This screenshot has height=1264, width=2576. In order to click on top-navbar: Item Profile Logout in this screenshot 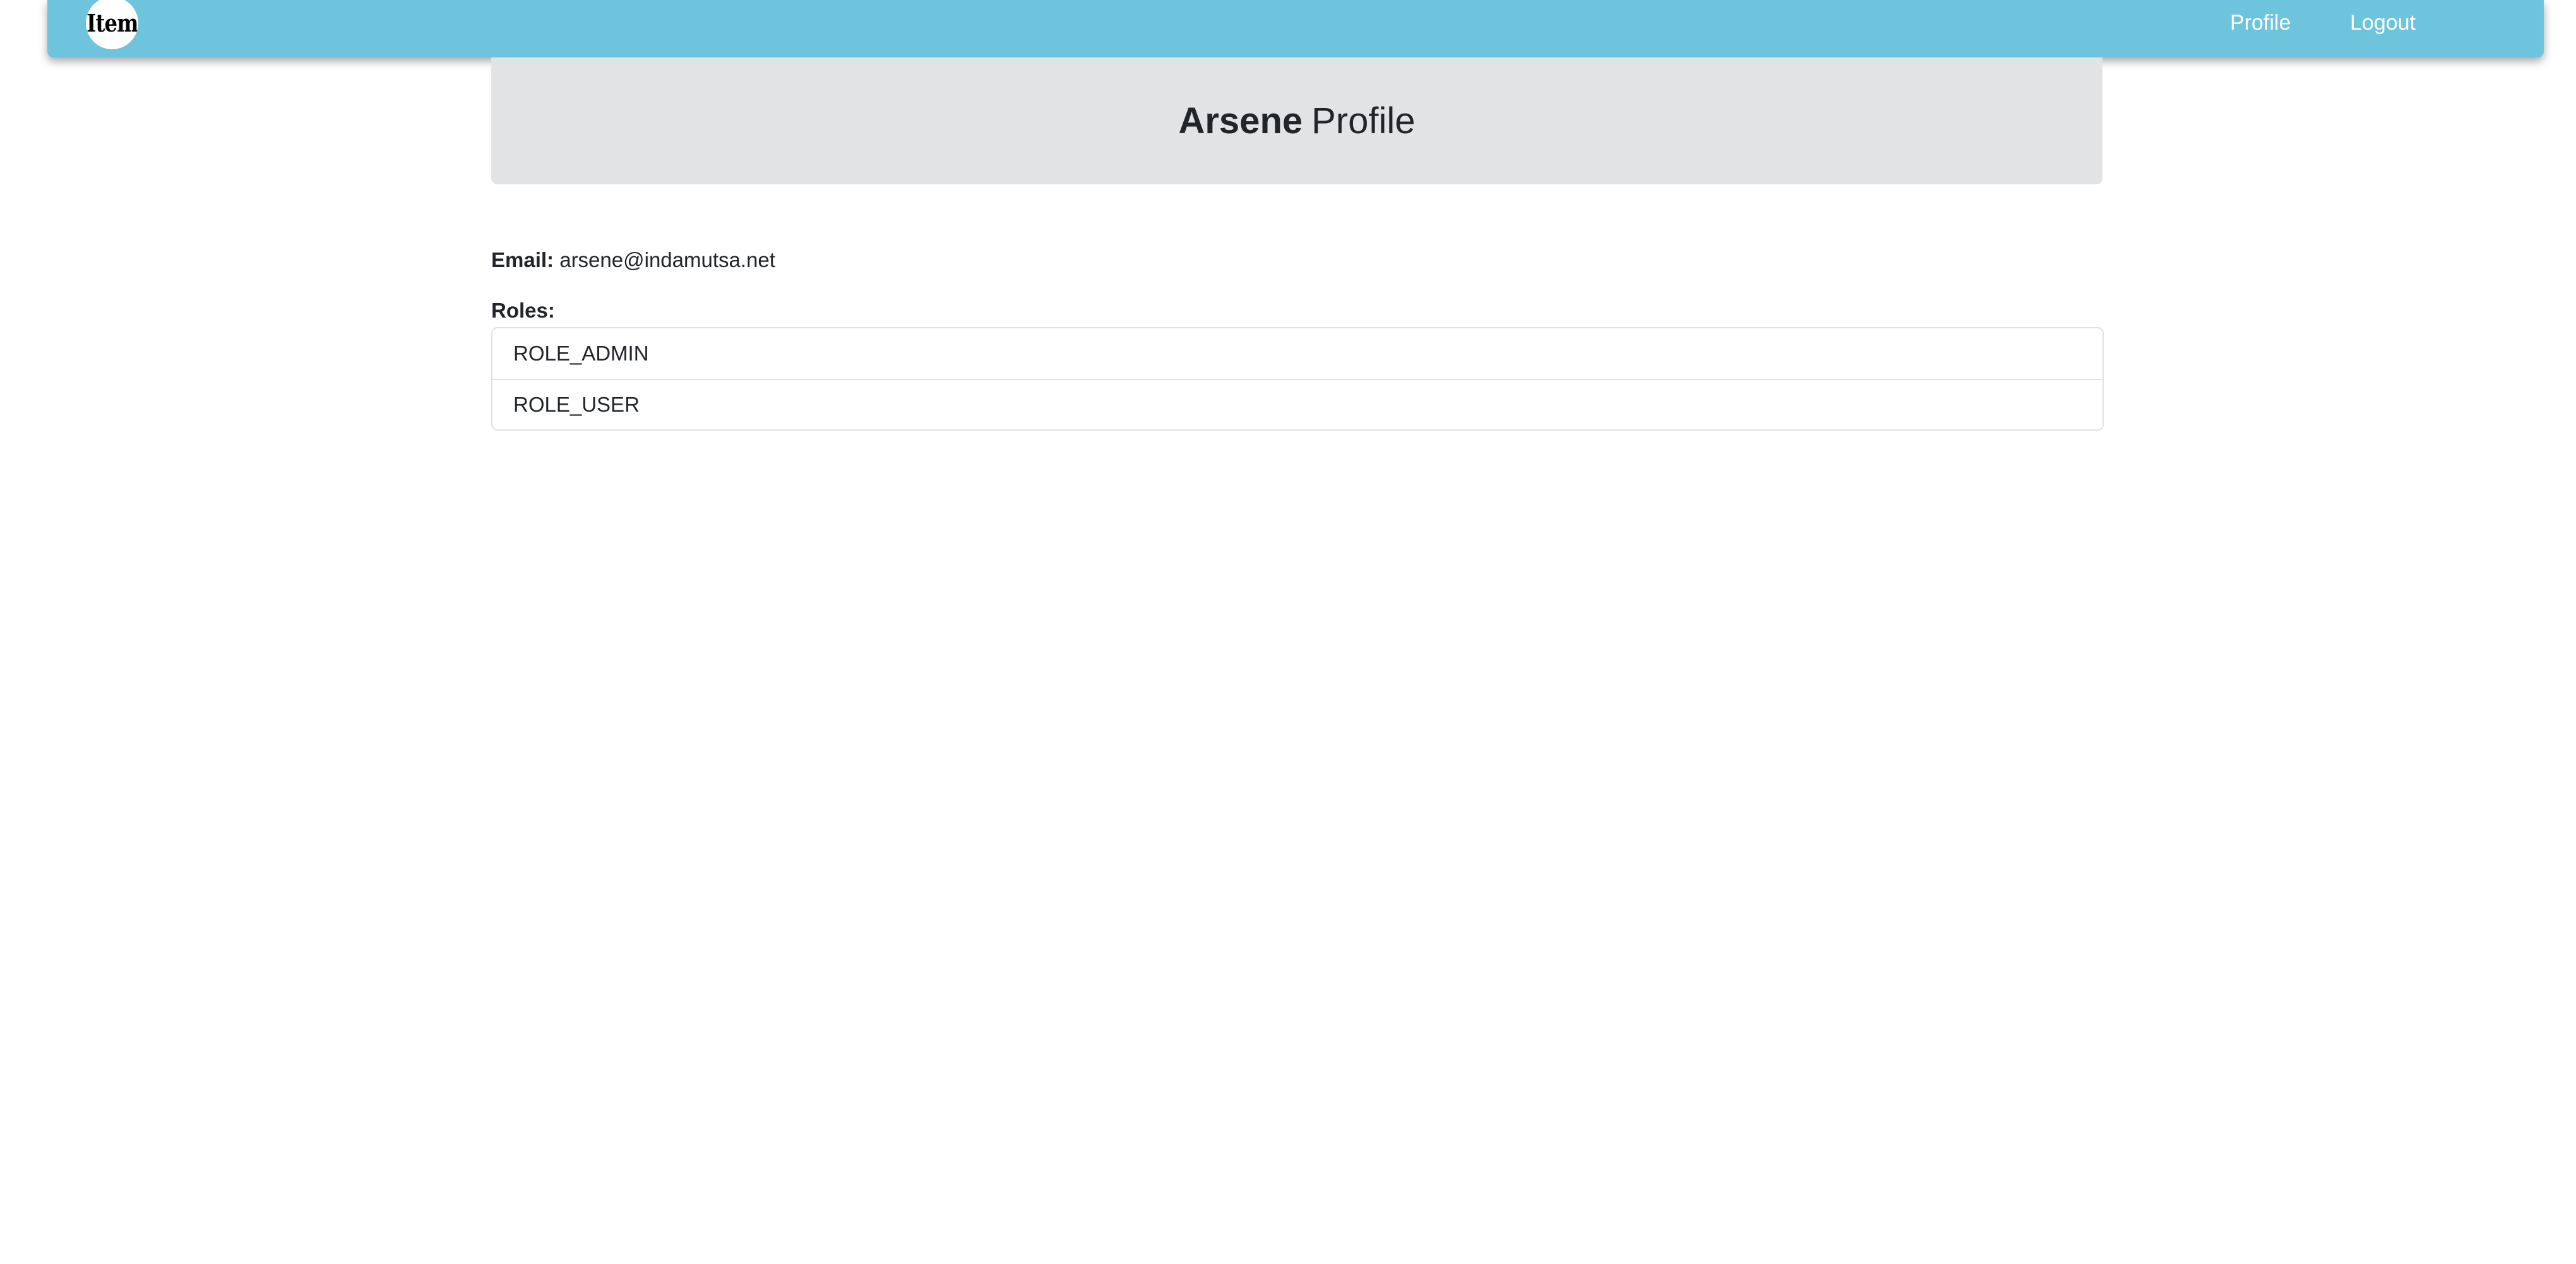, I will do `click(1295, 29)`.